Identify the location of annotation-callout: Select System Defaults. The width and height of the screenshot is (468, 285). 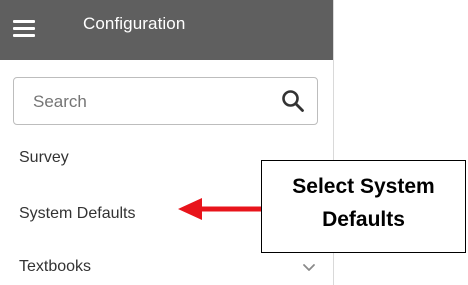
(363, 206).